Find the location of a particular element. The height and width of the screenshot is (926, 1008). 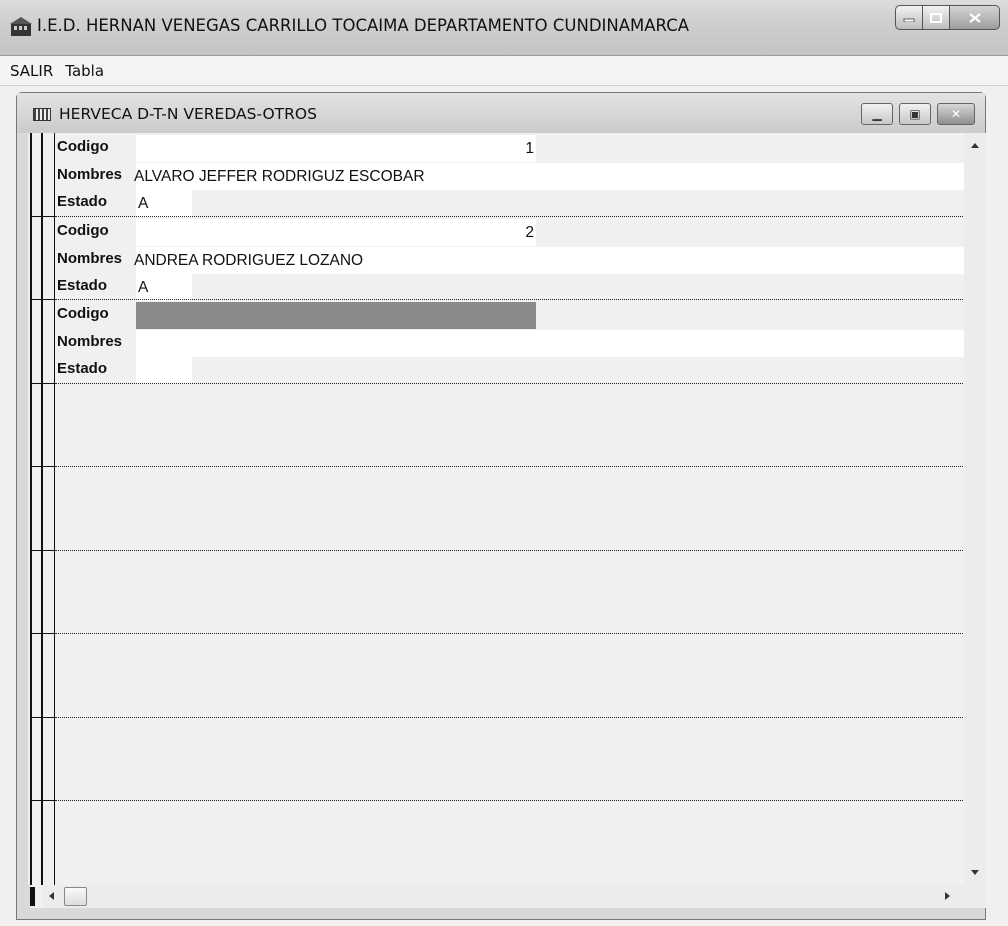

codigo-field: 1 is located at coordinates (336, 148).